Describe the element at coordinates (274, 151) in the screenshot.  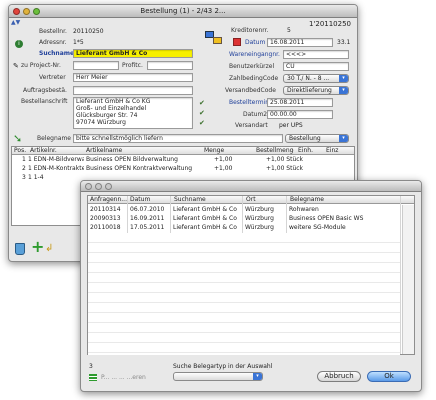
I see `column-header: Bestellmenge` at that location.